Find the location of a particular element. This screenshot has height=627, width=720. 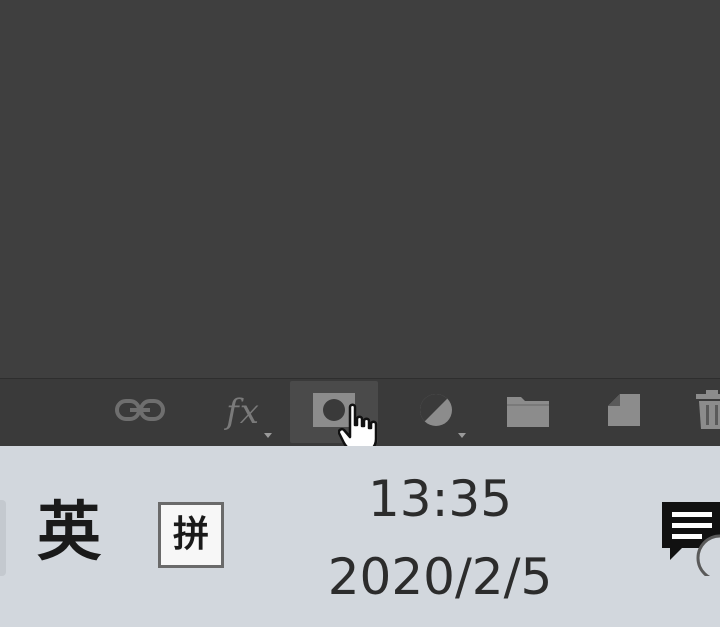

fx-label: fx is located at coordinates (243, 412).